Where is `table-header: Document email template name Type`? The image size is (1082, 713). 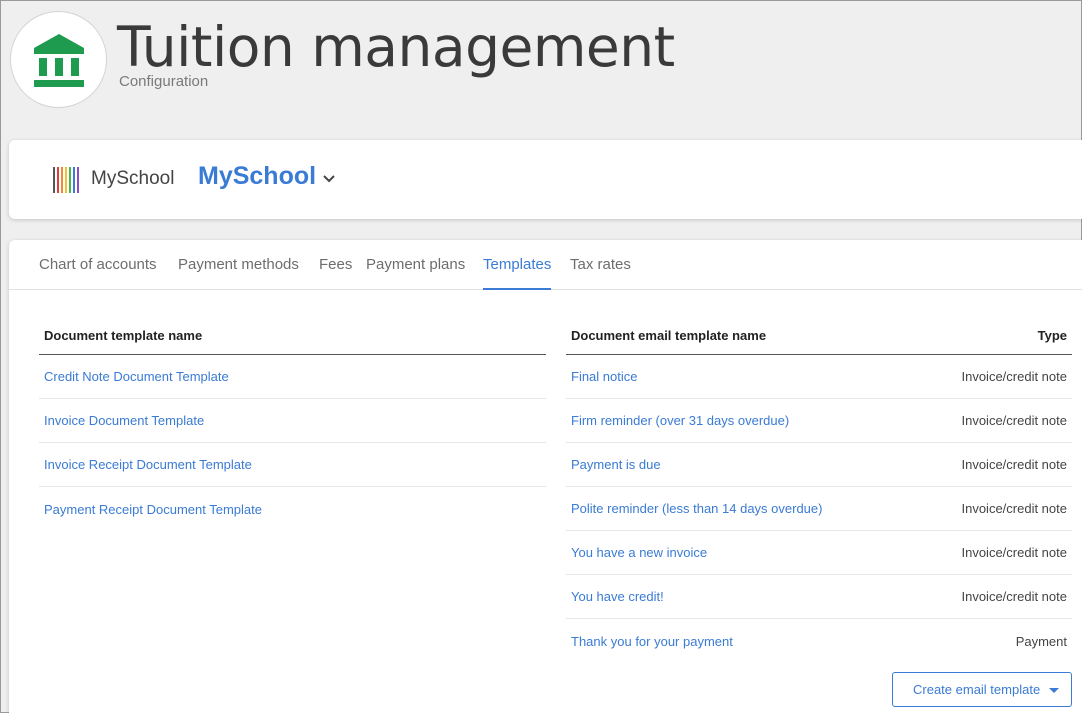 table-header: Document email template name Type is located at coordinates (819, 336).